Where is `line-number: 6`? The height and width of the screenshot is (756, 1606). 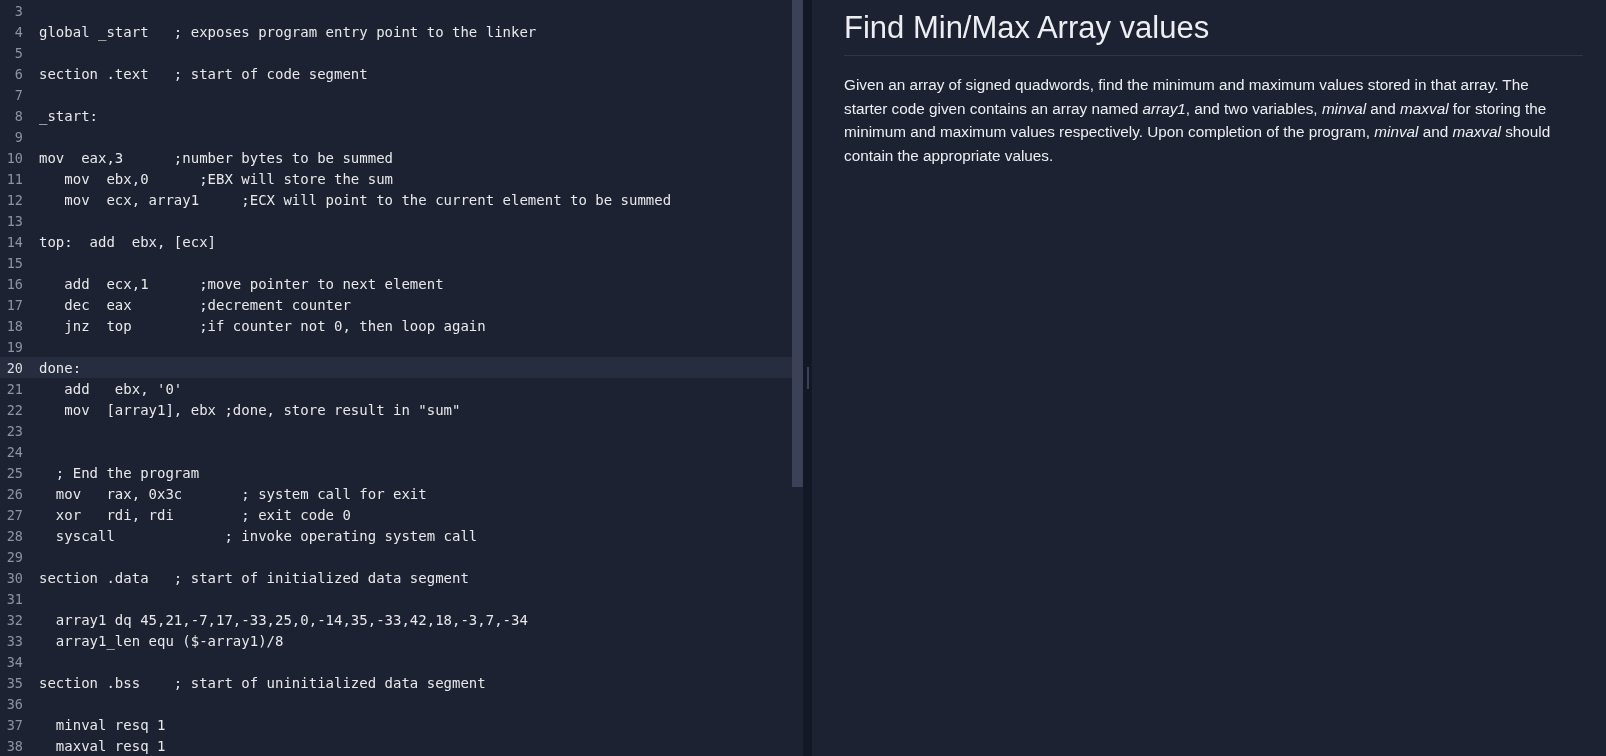 line-number: 6 is located at coordinates (18, 73).